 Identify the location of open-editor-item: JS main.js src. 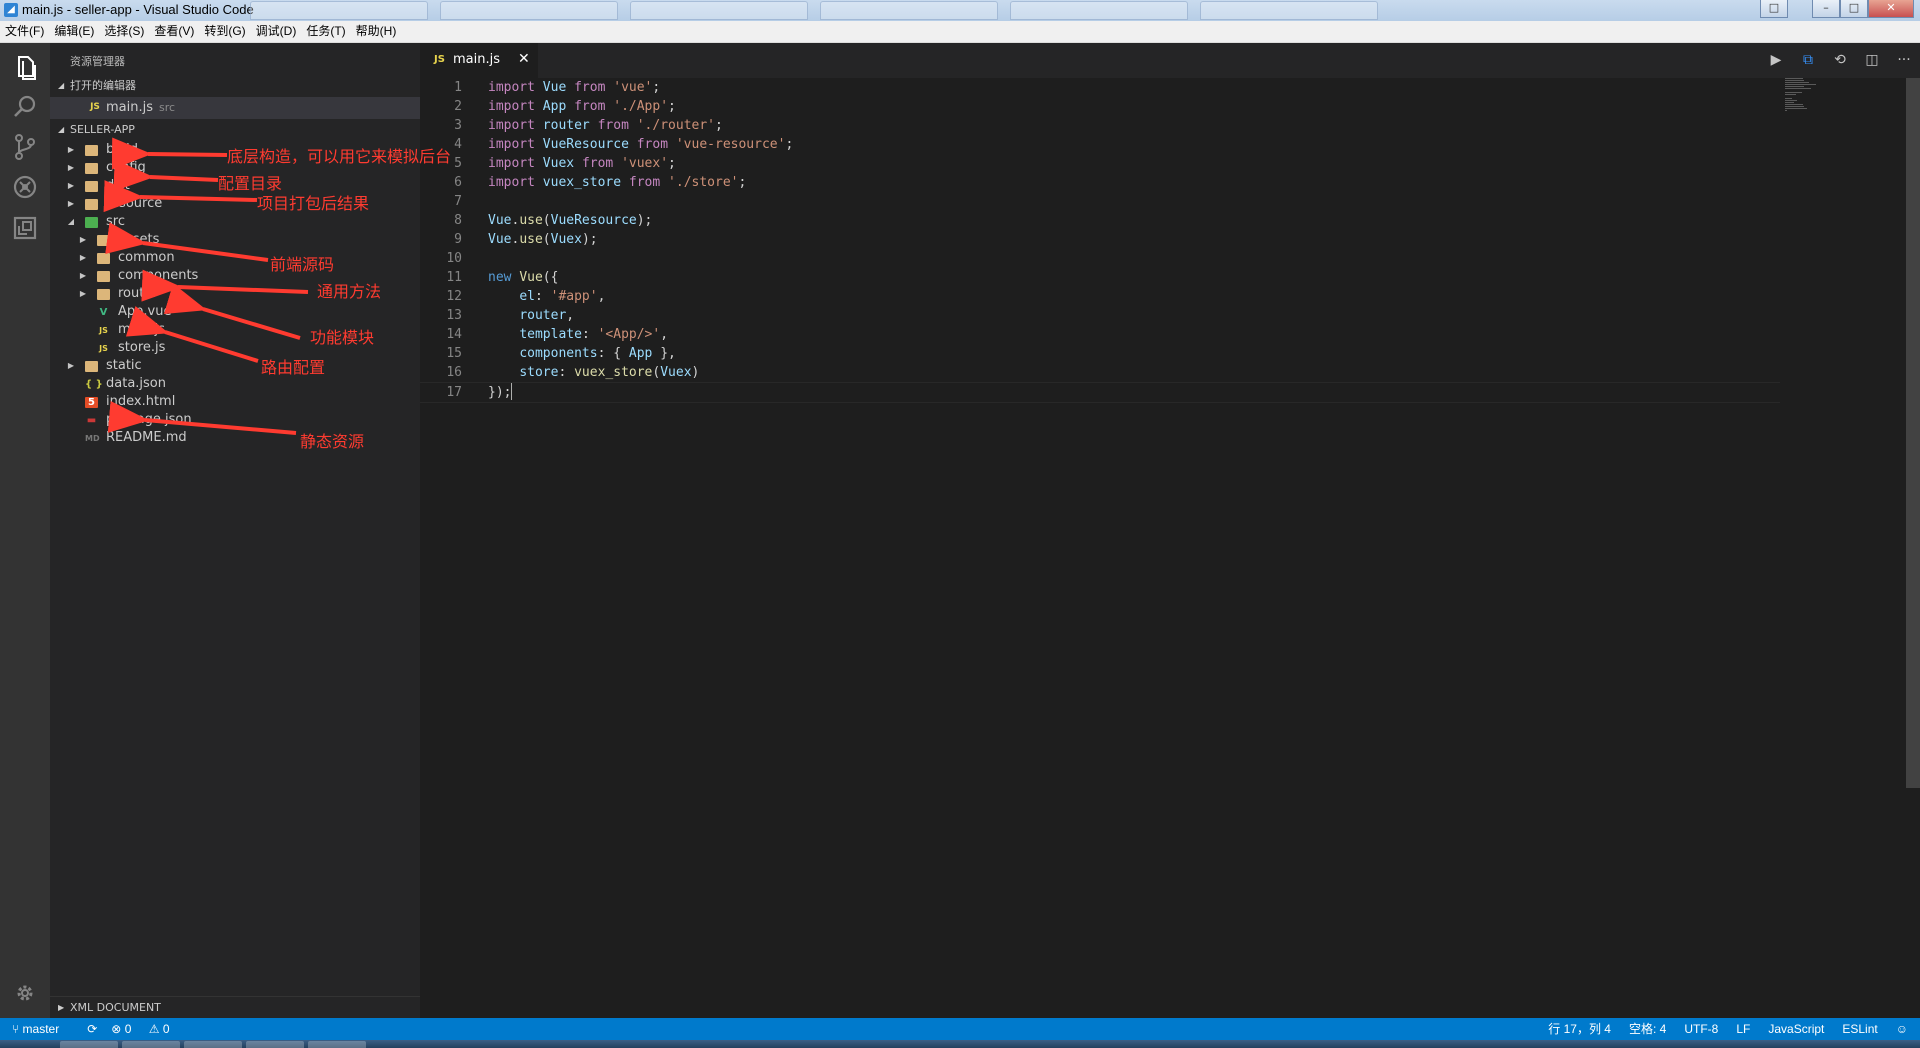
(235, 108).